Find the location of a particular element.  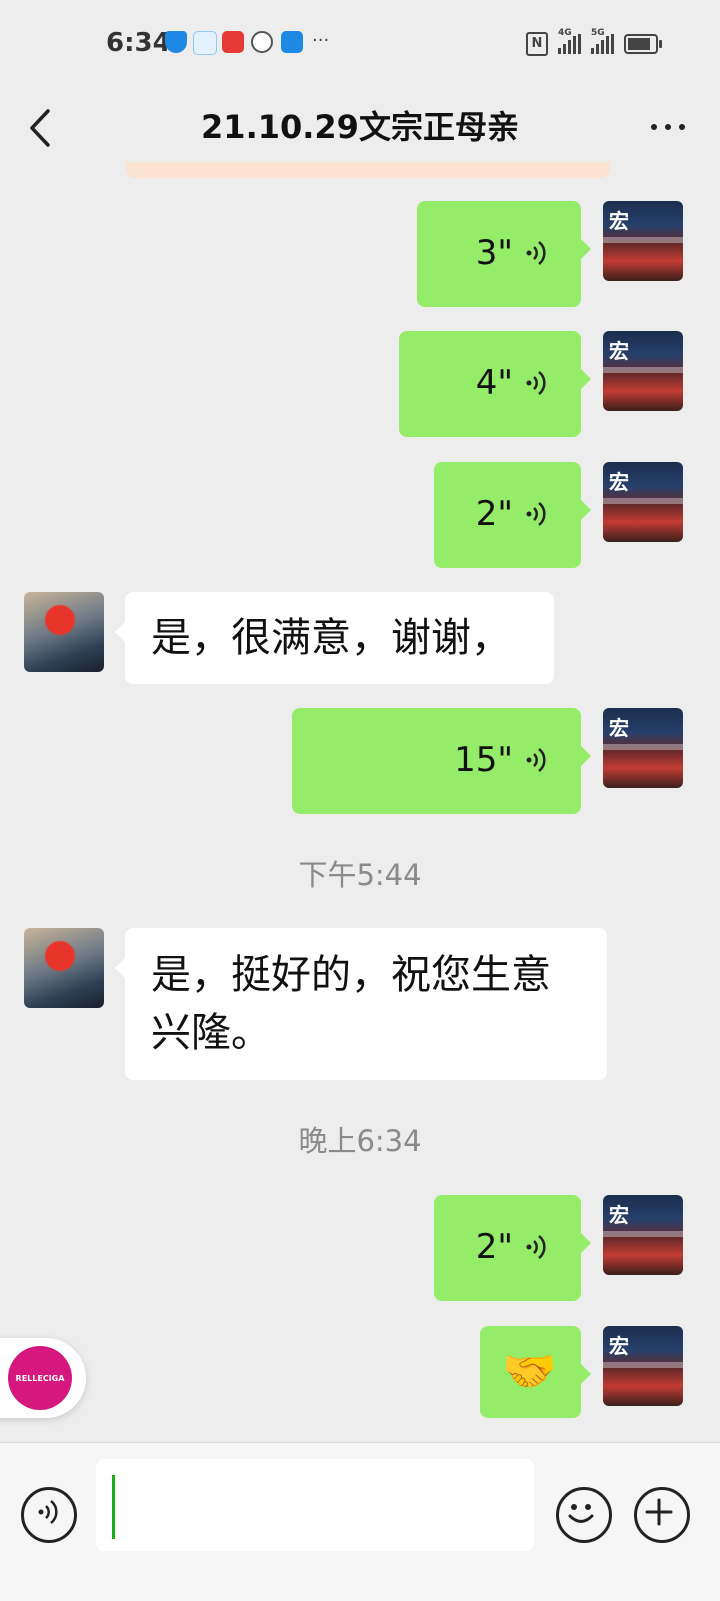

voice-duration: 4" is located at coordinates (494, 383).